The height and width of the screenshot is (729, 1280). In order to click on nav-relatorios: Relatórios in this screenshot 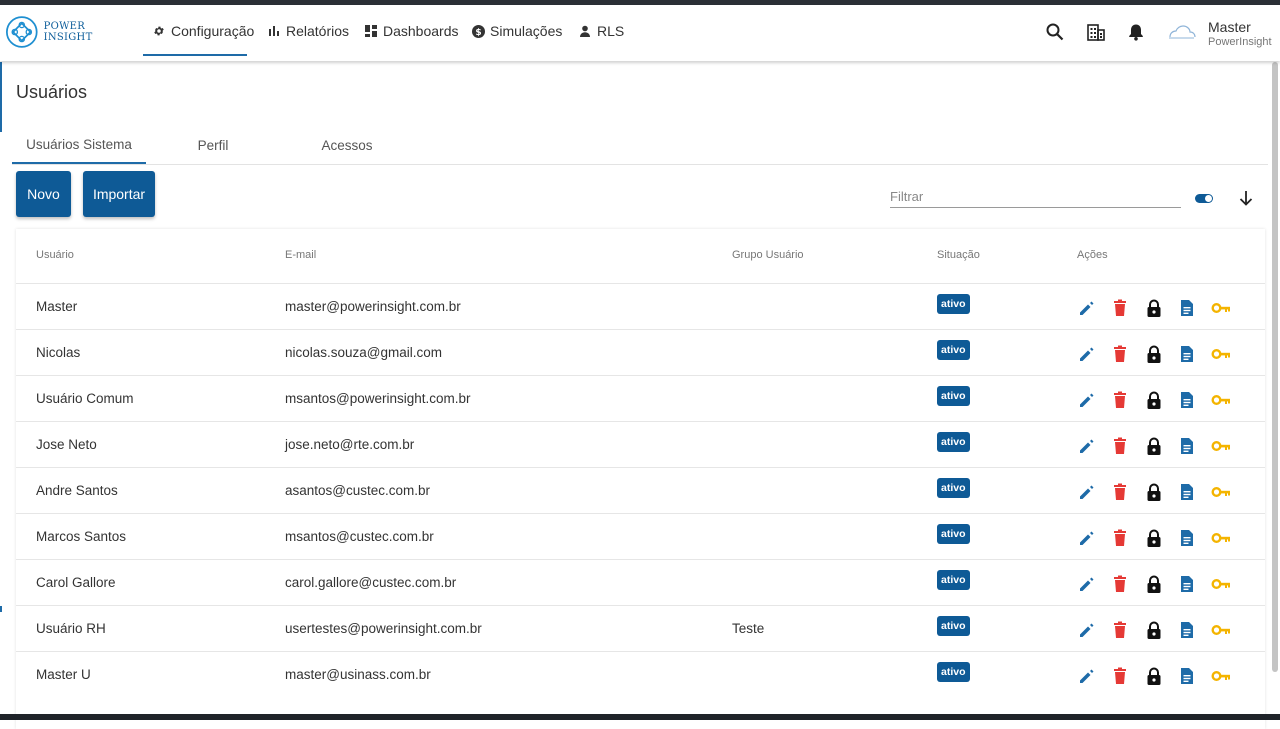, I will do `click(308, 31)`.